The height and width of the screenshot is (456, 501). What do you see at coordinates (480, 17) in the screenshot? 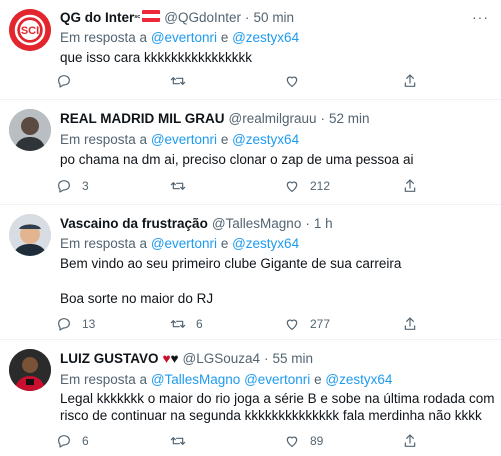
I see `more-icon: ···` at bounding box center [480, 17].